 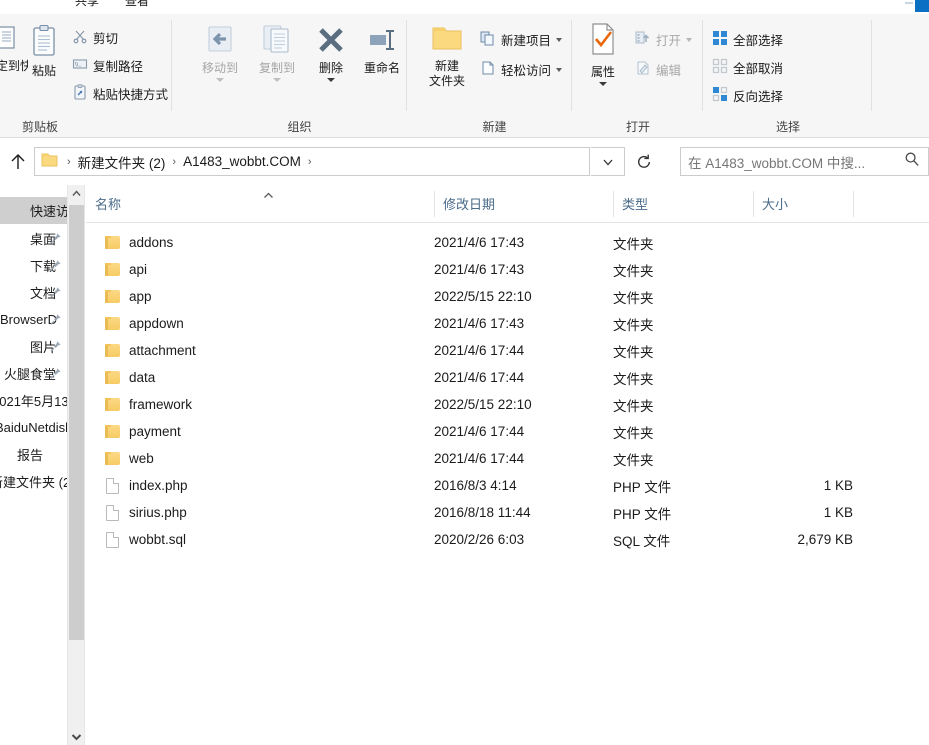 I want to click on navigation-pane-scrollbar, so click(x=76, y=465).